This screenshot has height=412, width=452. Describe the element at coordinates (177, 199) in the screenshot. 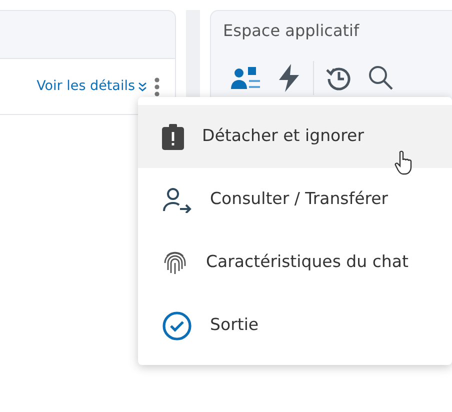

I see `user-transfer-icon` at that location.